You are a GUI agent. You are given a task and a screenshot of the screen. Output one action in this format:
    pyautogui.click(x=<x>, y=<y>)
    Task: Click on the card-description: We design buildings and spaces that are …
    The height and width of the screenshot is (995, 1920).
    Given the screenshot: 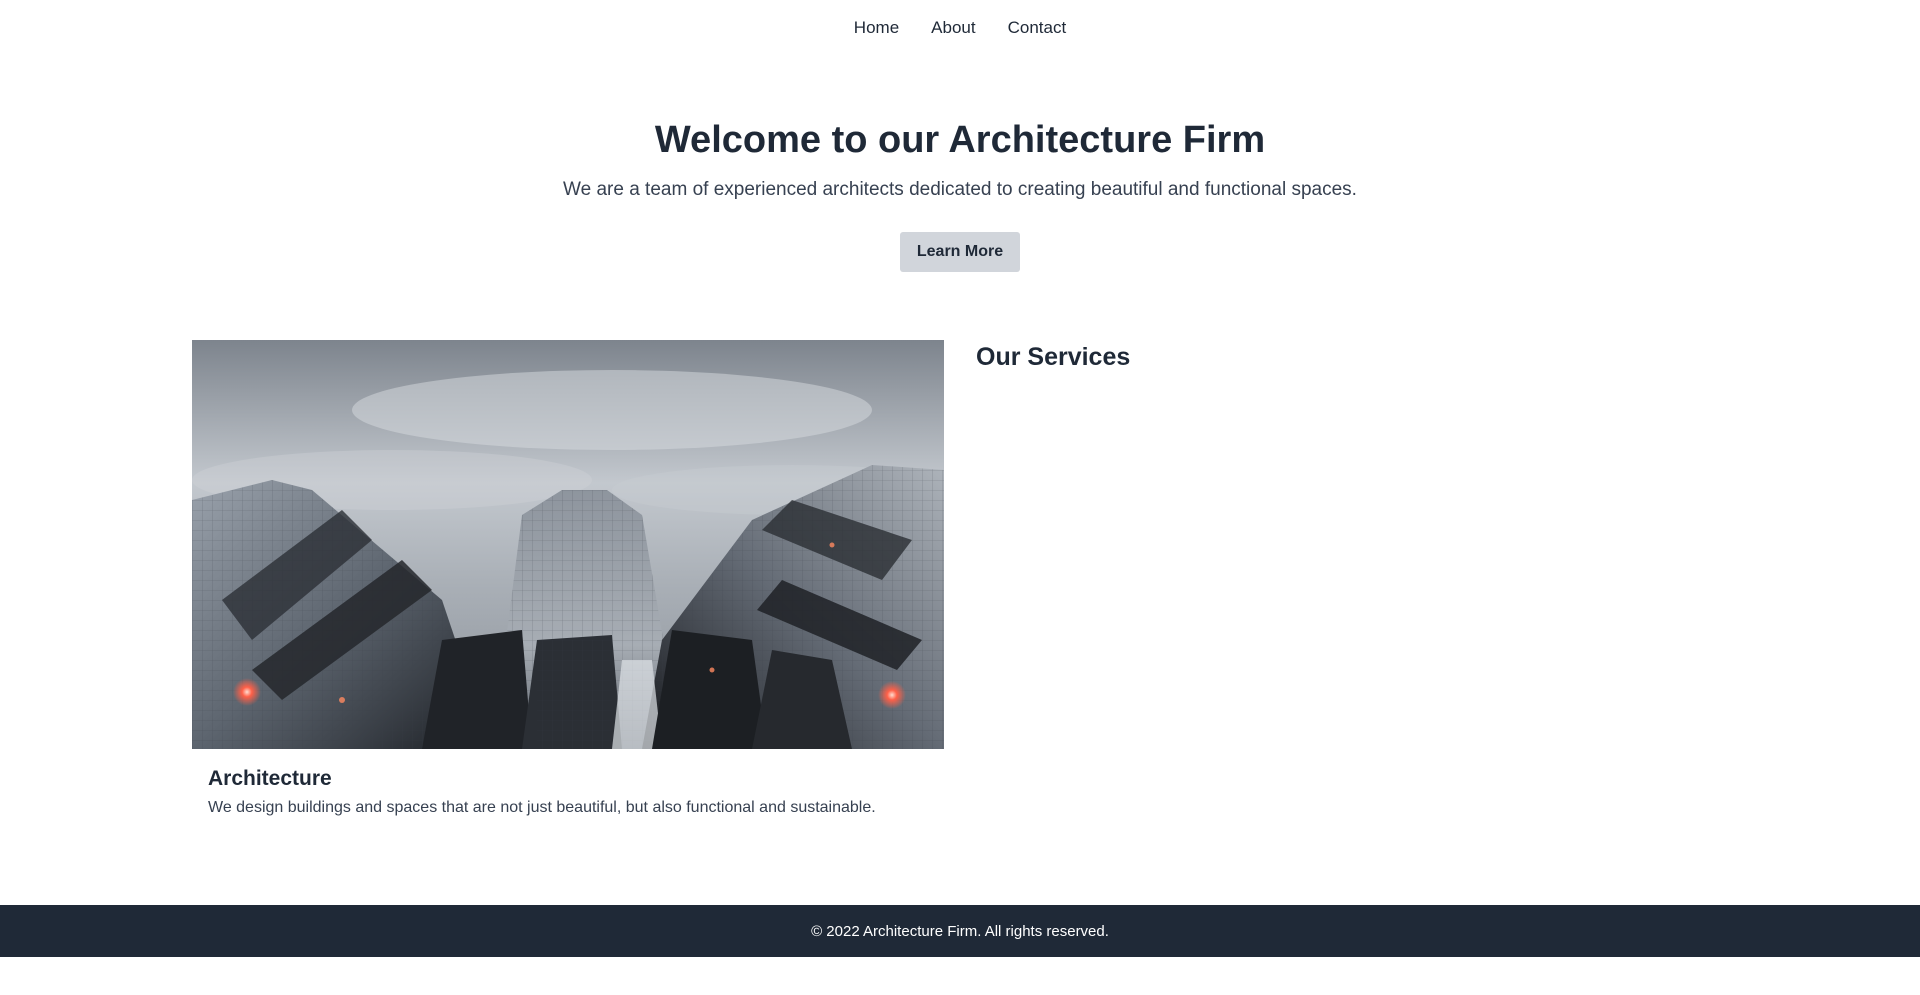 What is the action you would take?
    pyautogui.click(x=542, y=807)
    